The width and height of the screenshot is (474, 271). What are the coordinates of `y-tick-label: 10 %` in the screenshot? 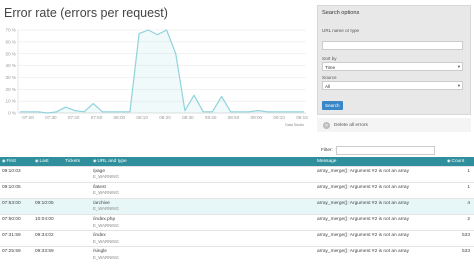 It's located at (11, 101).